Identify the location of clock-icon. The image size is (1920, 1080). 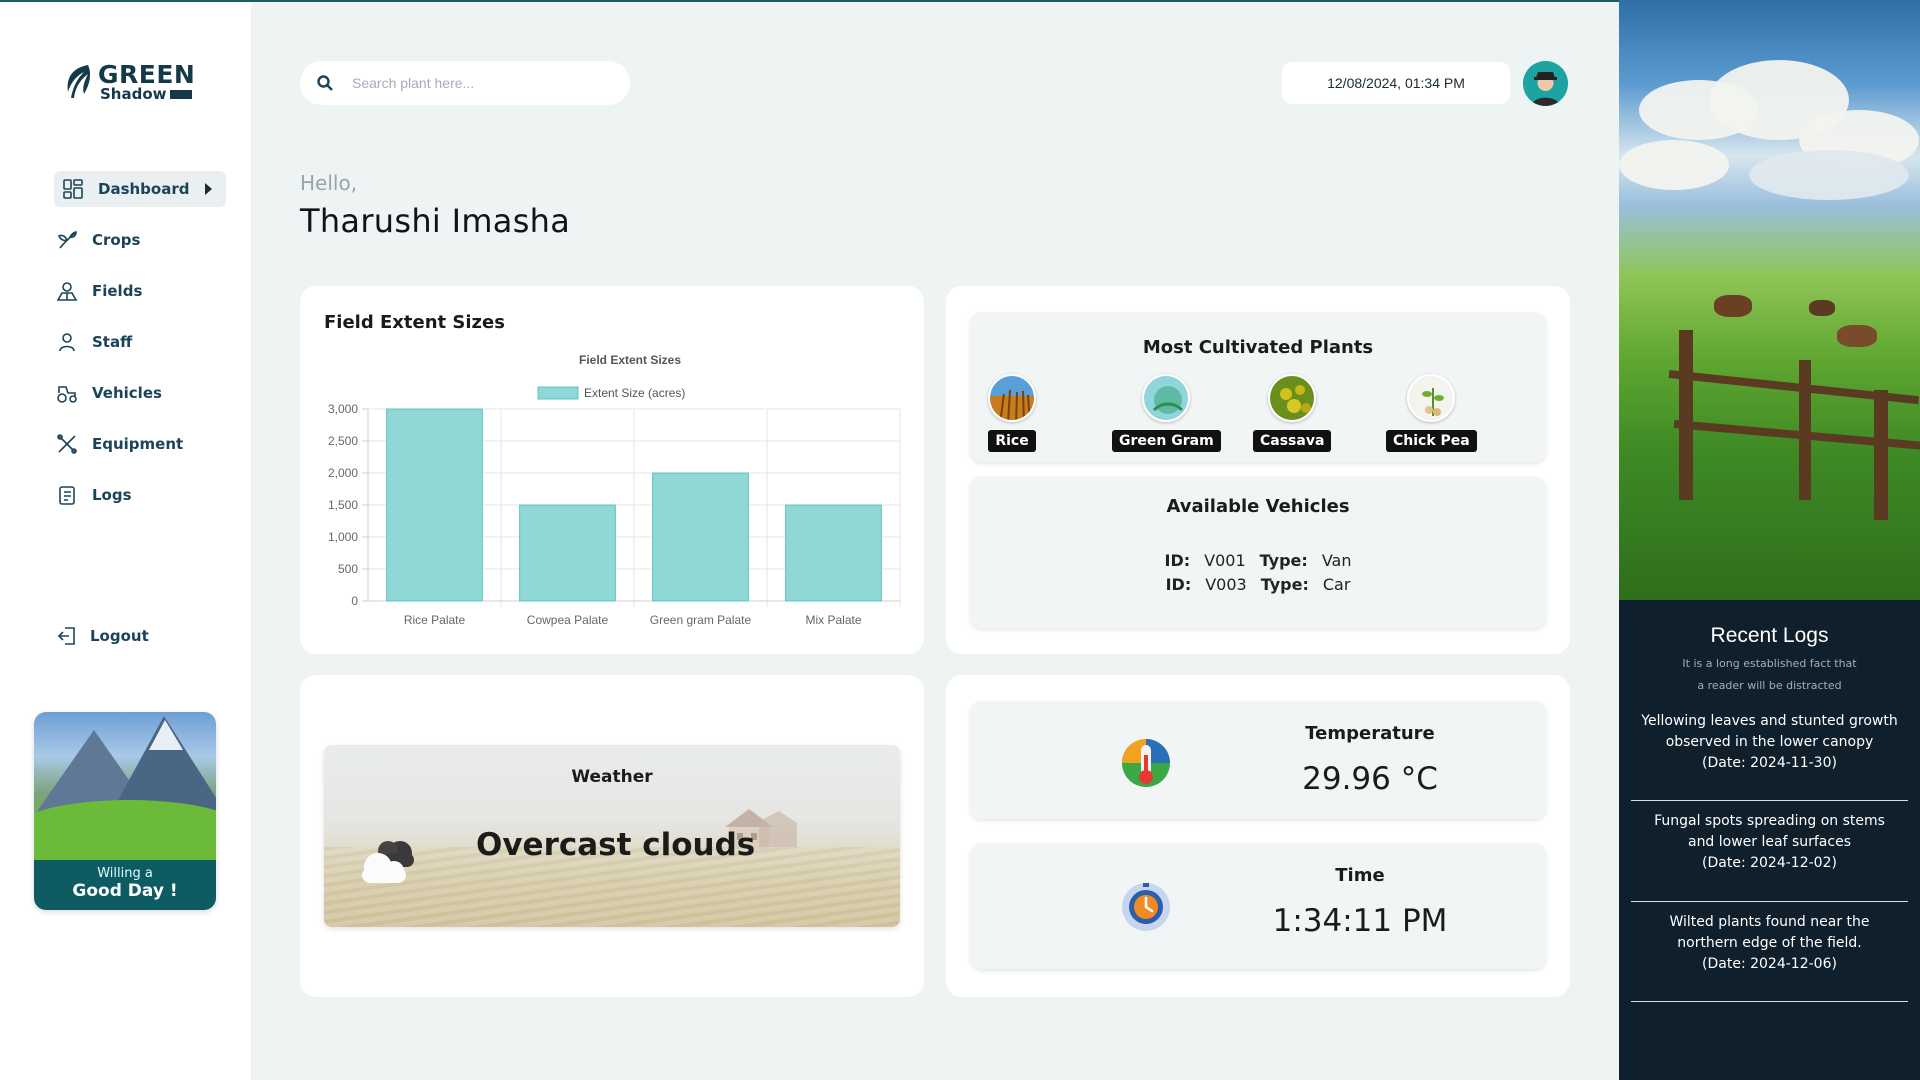
(1146, 907).